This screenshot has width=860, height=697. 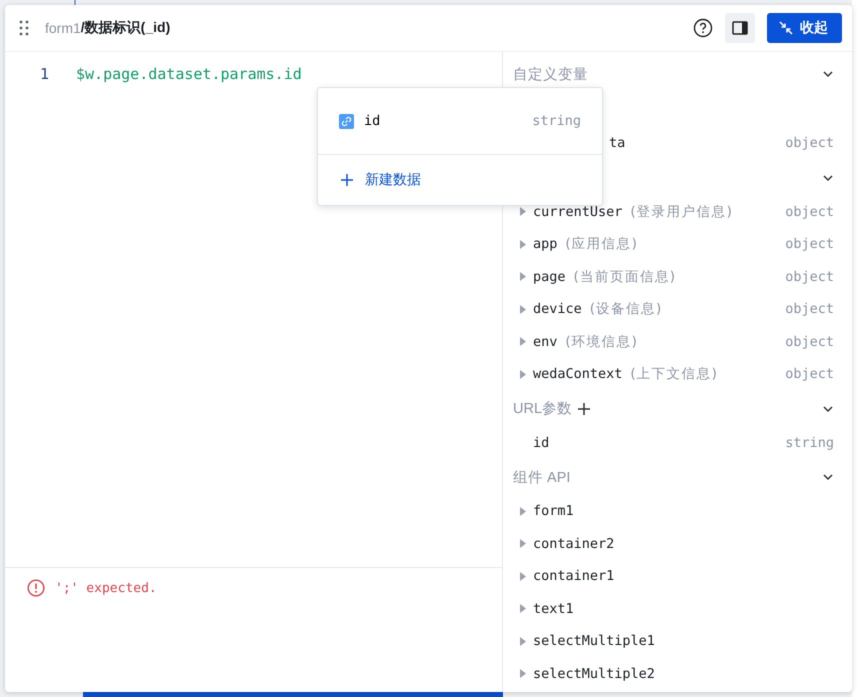 What do you see at coordinates (460, 121) in the screenshot?
I see `suggestion-item: id string` at bounding box center [460, 121].